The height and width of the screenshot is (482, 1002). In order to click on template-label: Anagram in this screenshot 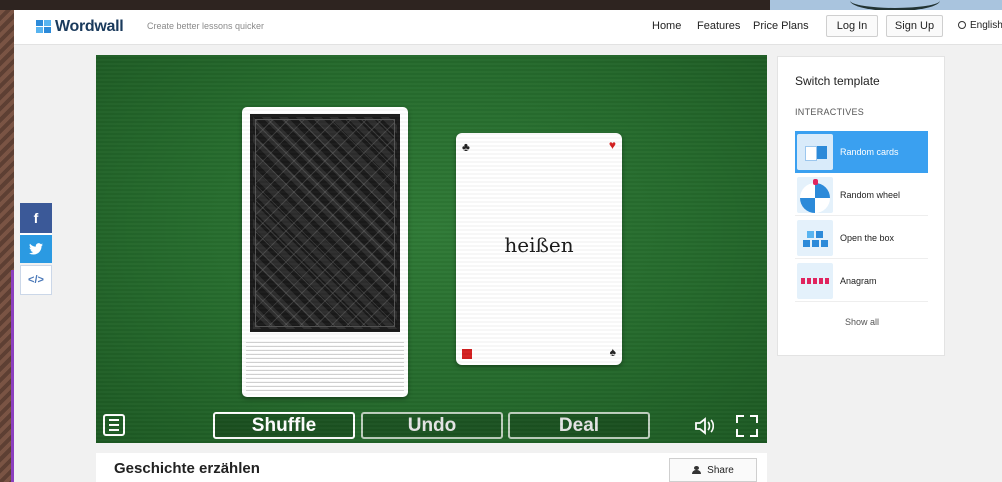, I will do `click(858, 280)`.